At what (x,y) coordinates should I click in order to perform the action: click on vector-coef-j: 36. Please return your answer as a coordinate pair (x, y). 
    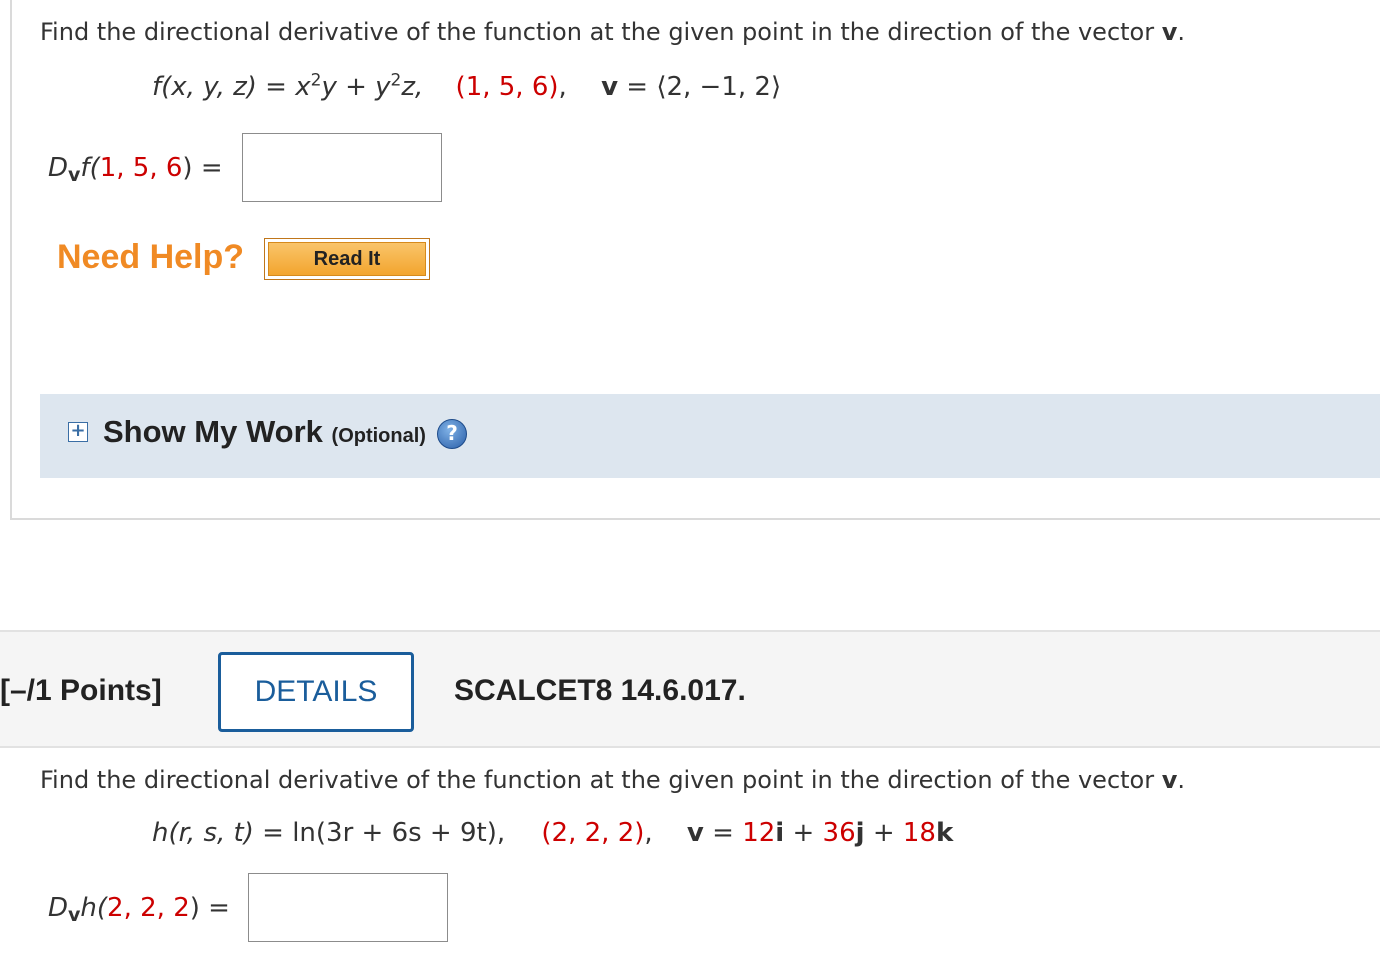
    Looking at the image, I should click on (839, 833).